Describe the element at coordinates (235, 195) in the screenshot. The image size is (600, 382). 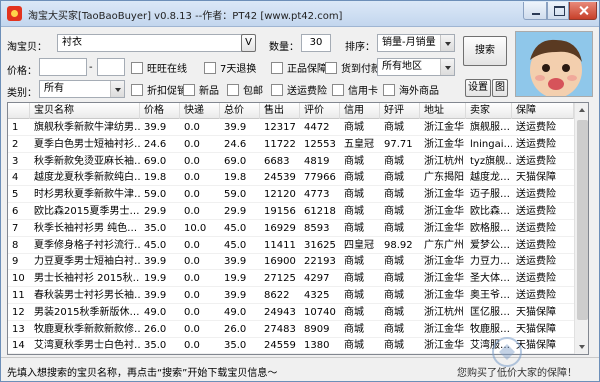
I see `cell-total: 59.0` at that location.